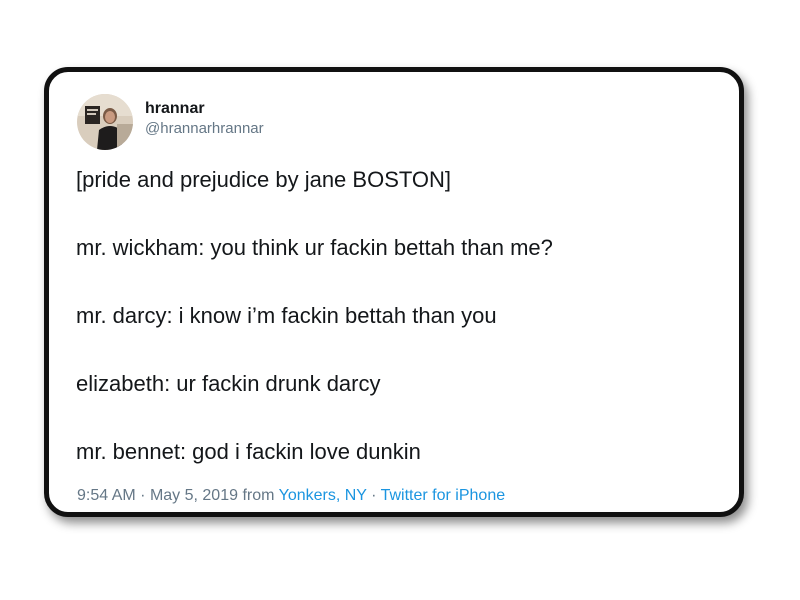 This screenshot has width=800, height=600. Describe the element at coordinates (258, 495) in the screenshot. I see `from-label: from` at that location.